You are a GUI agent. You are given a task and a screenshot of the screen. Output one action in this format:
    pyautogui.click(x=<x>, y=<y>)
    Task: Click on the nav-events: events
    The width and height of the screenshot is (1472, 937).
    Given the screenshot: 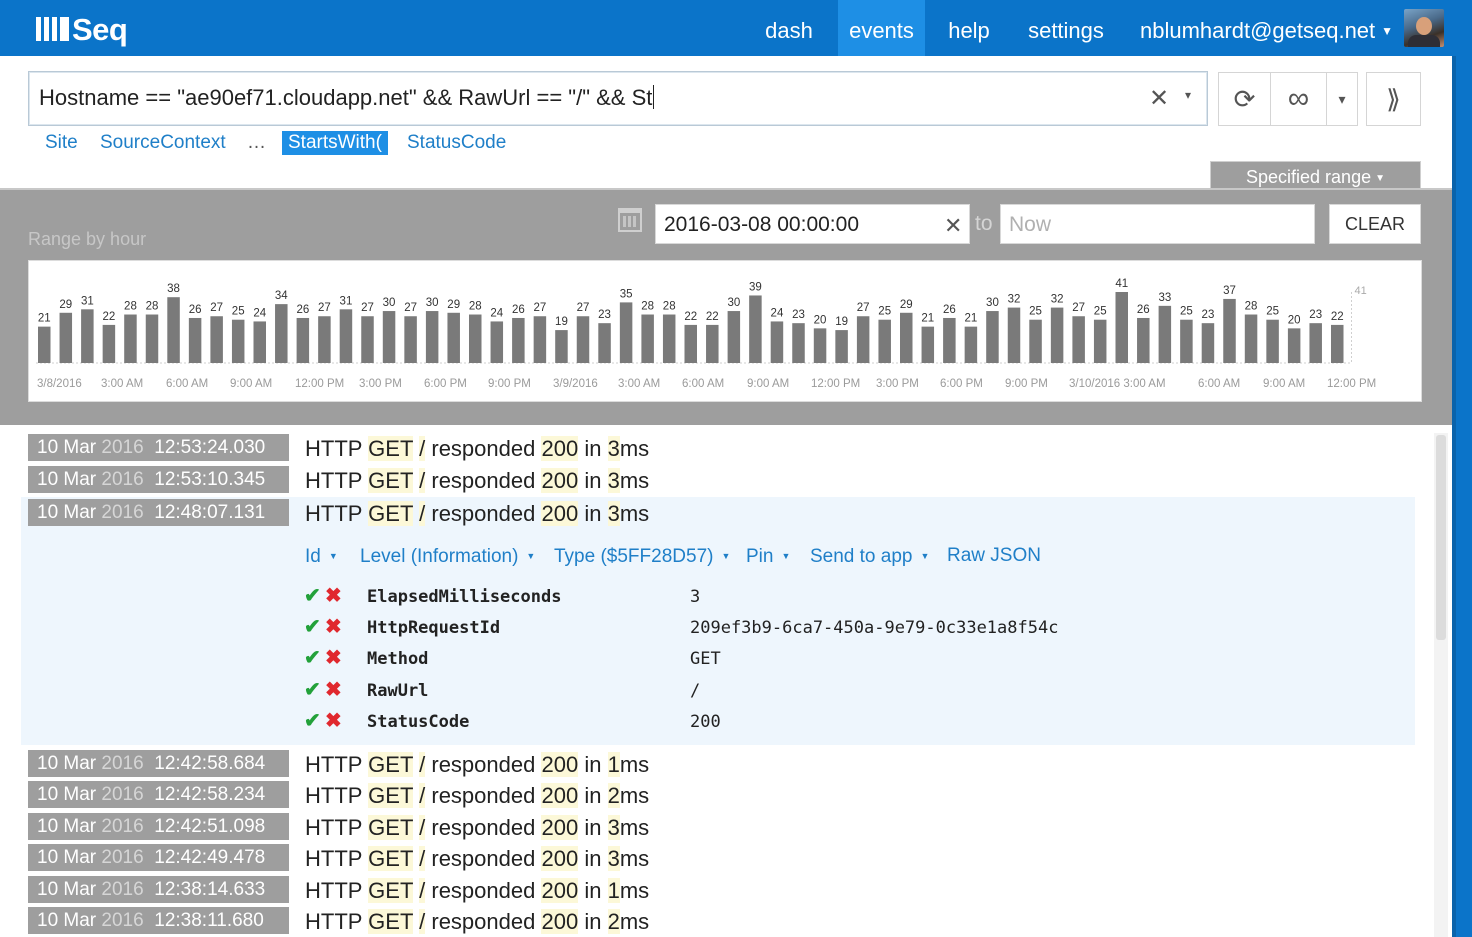 What is the action you would take?
    pyautogui.click(x=881, y=28)
    